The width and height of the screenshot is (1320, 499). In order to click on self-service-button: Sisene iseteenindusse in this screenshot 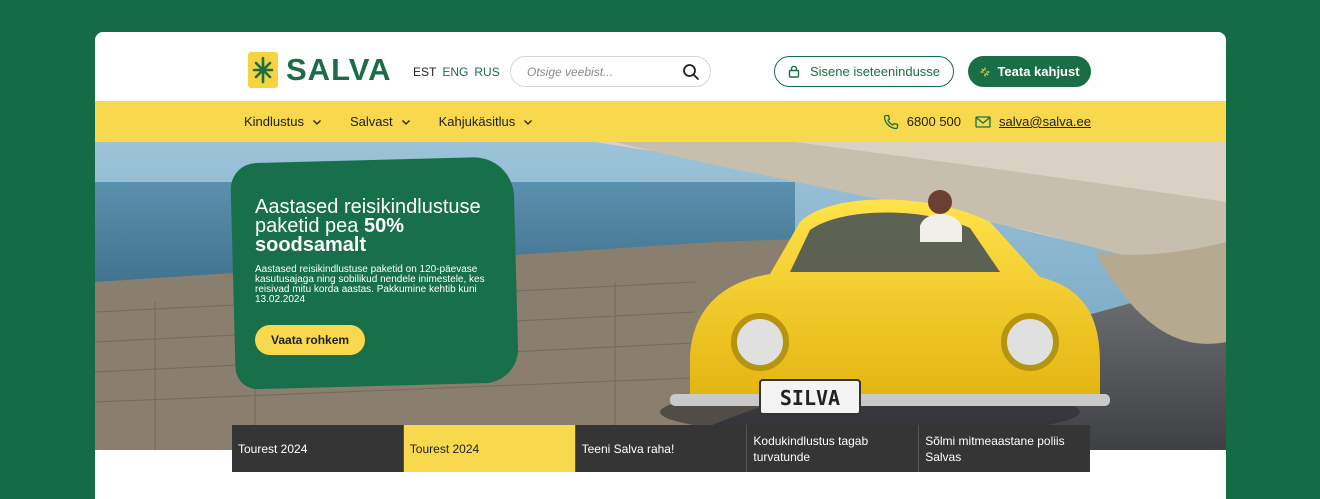, I will do `click(864, 71)`.